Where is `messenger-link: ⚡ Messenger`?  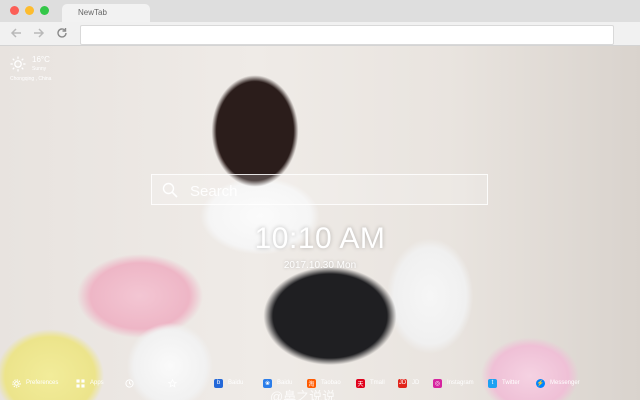
messenger-link: ⚡ Messenger is located at coordinates (558, 383).